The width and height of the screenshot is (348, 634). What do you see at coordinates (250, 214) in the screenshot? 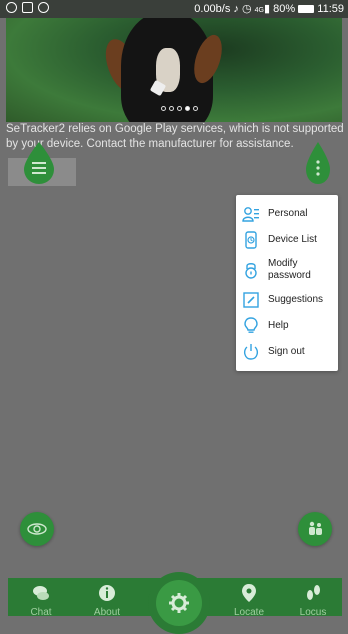
I see `person-card-icon` at bounding box center [250, 214].